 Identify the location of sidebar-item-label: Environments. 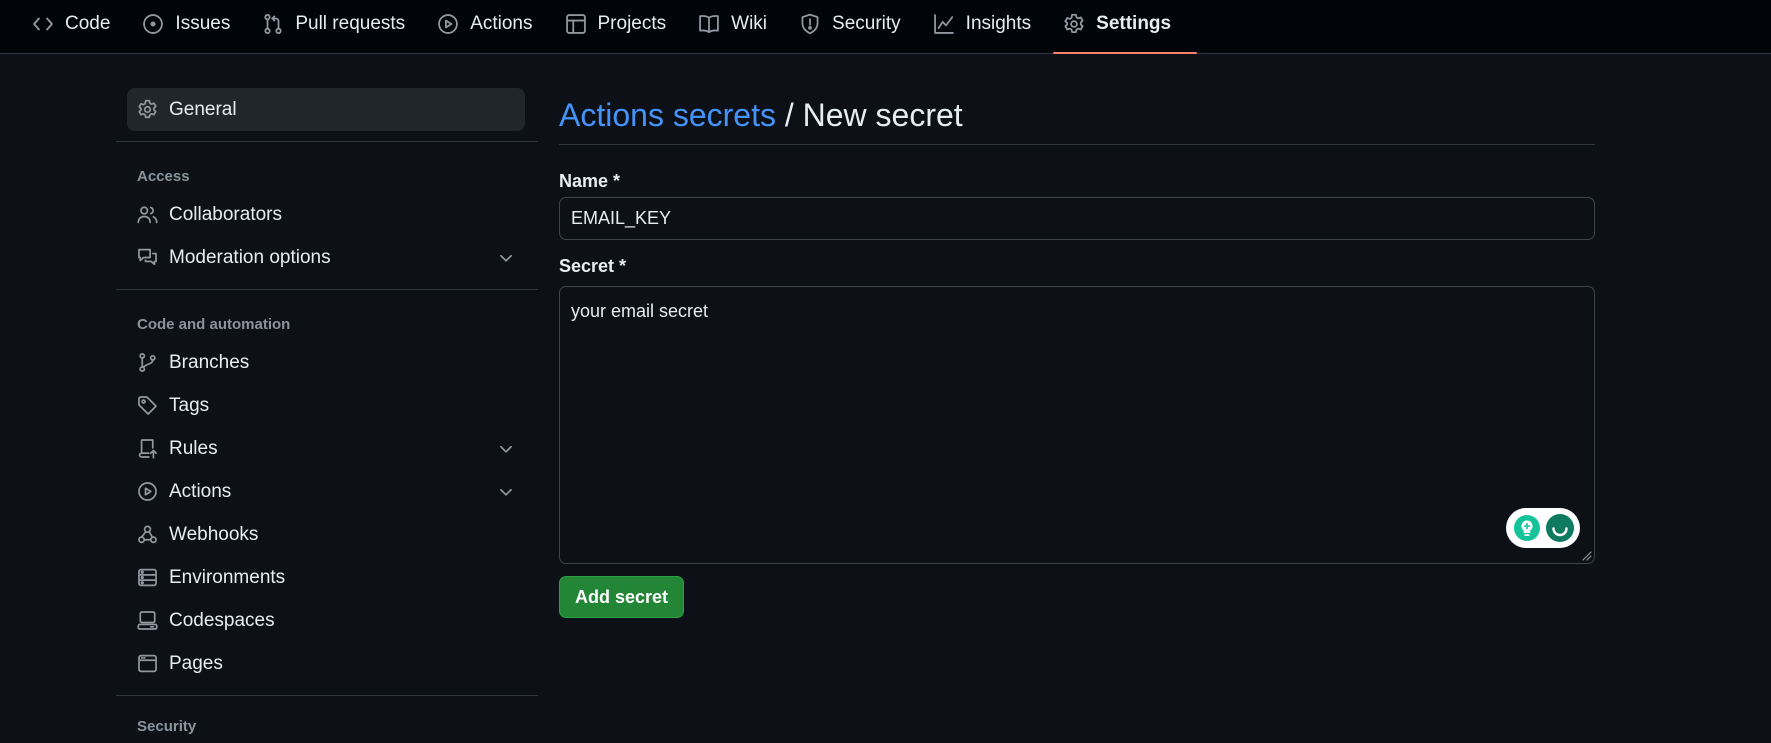
(227, 577).